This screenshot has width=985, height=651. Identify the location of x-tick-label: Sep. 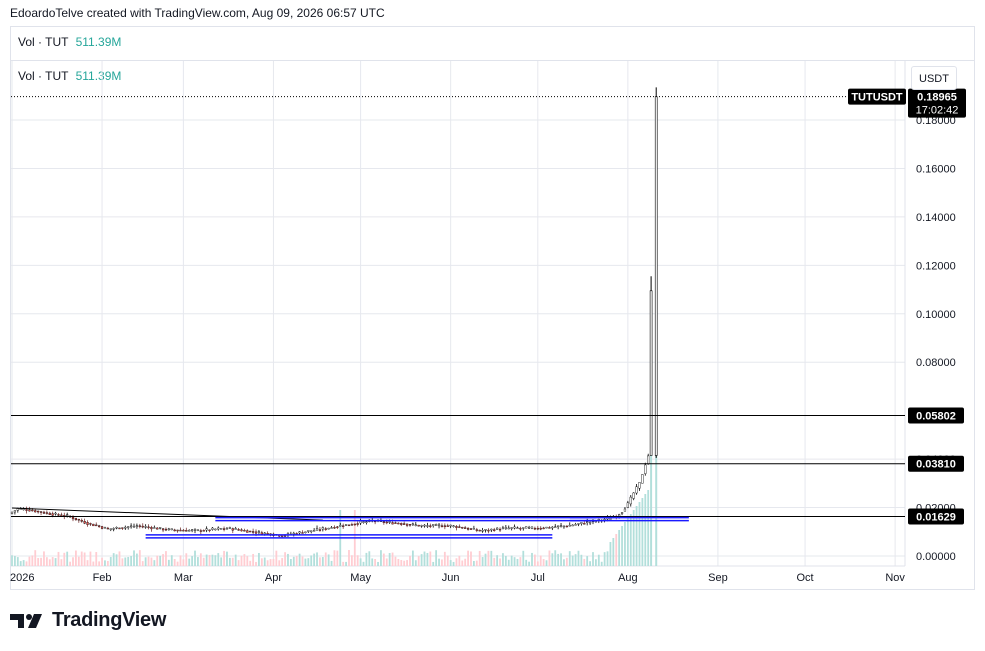
(718, 578).